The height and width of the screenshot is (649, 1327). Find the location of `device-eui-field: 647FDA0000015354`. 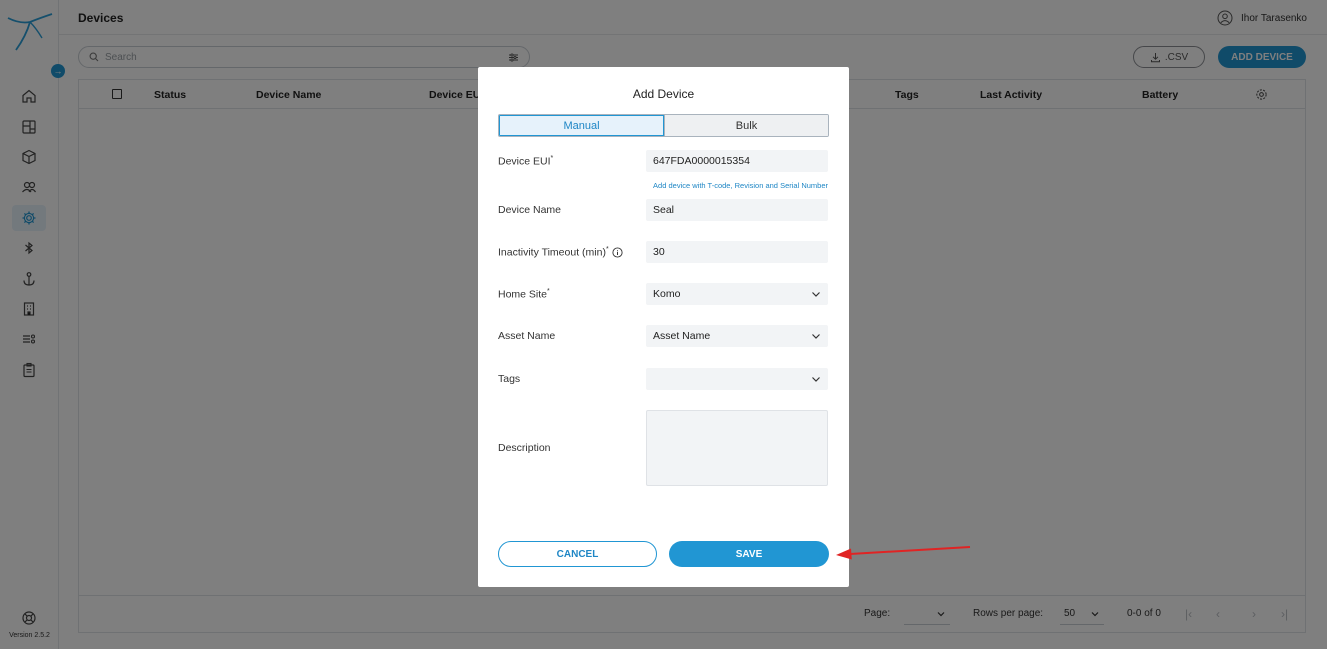

device-eui-field: 647FDA0000015354 is located at coordinates (737, 161).